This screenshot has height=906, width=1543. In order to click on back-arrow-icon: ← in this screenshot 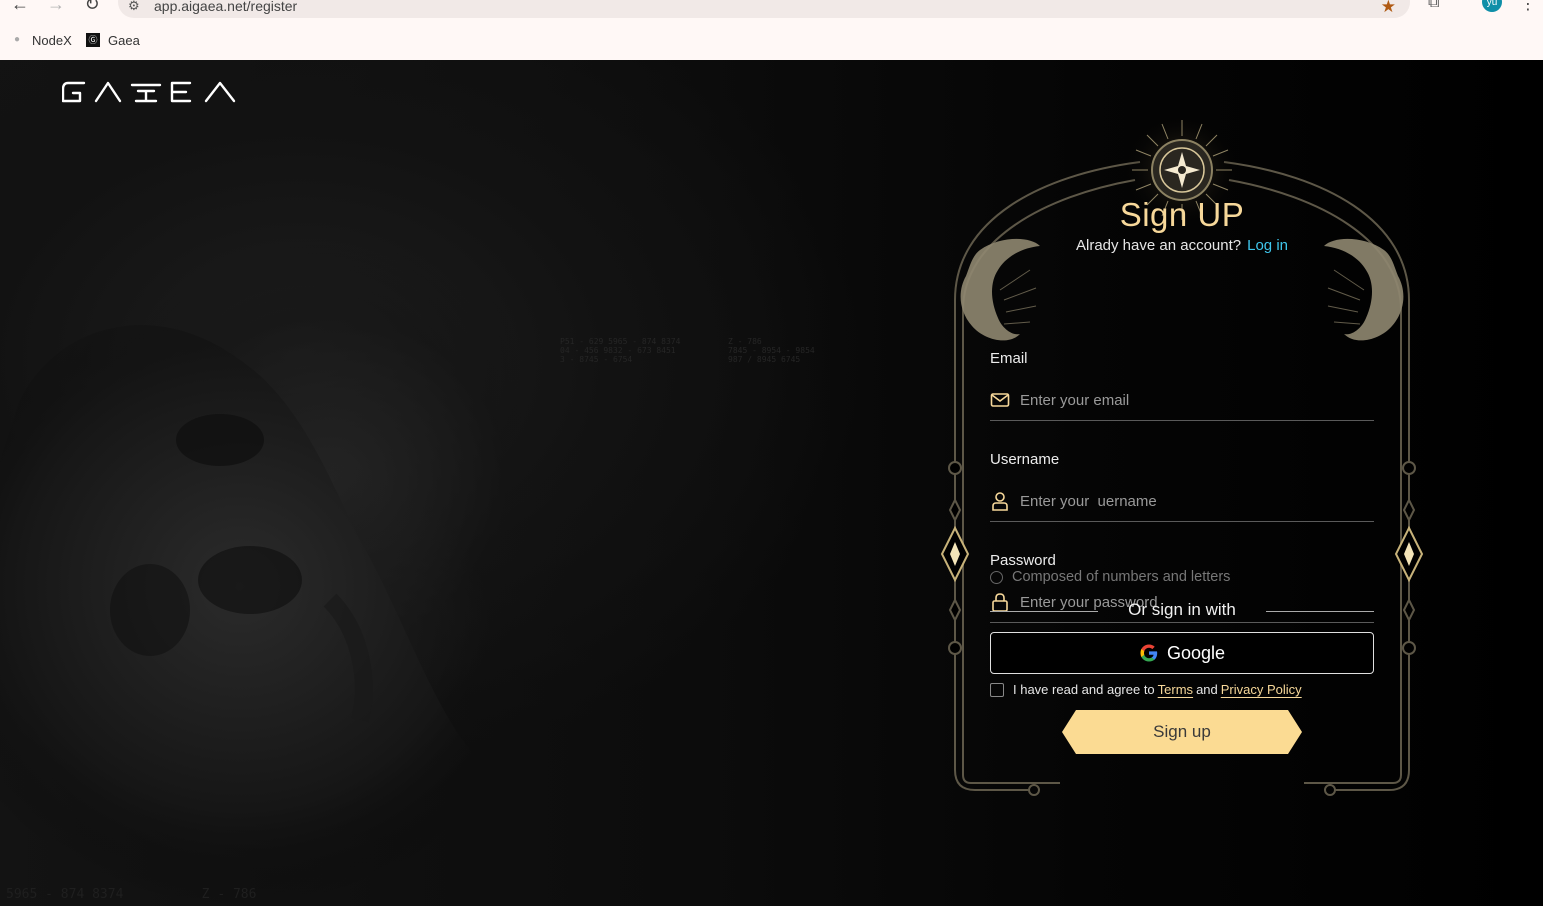, I will do `click(20, 8)`.